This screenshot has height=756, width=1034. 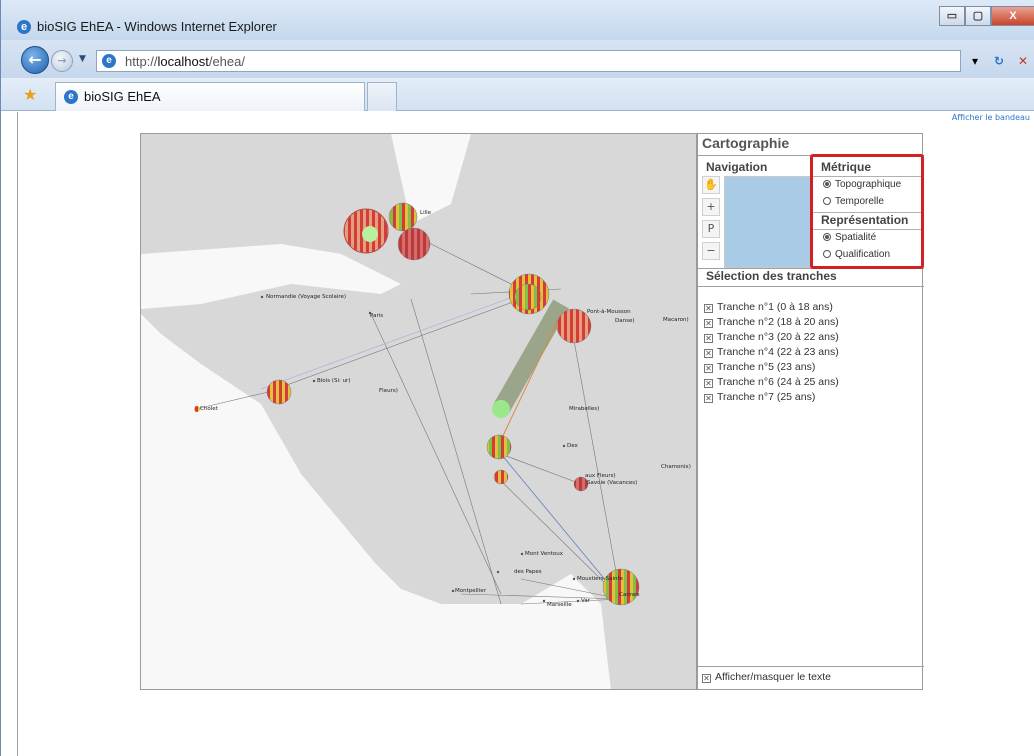 I want to click on tranche-5: ✕ Tranche n°5 (23 ans), so click(x=771, y=368).